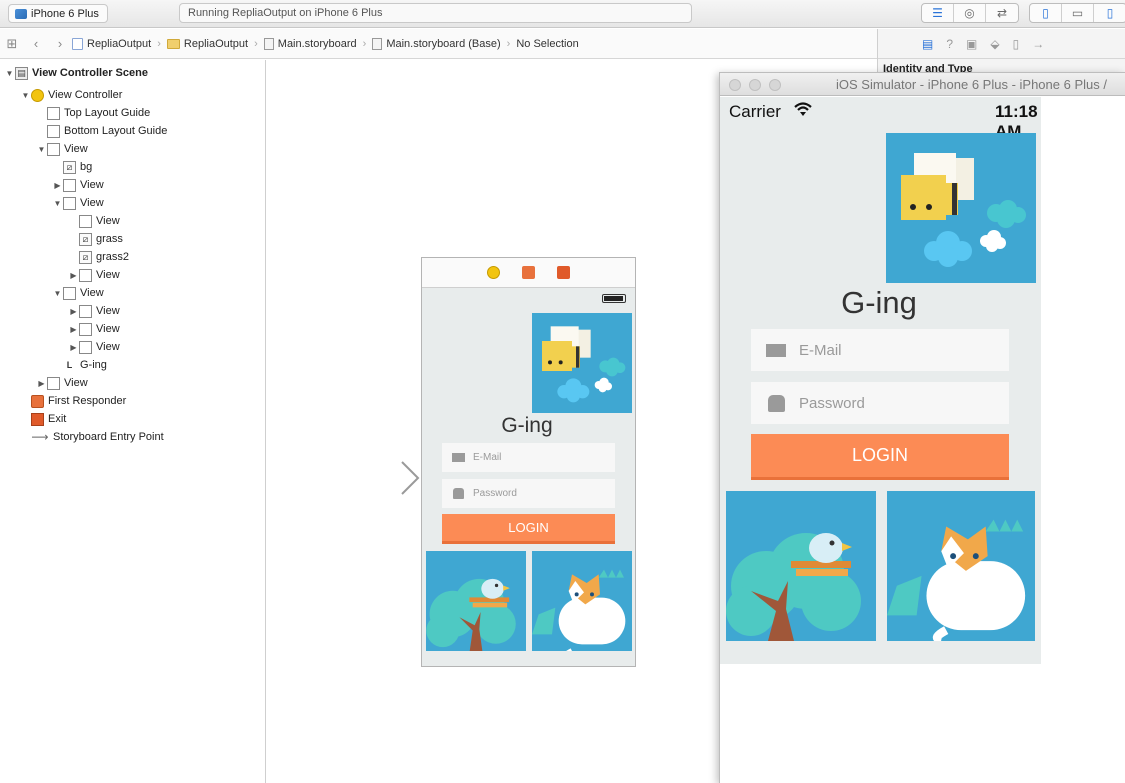 The height and width of the screenshot is (783, 1125). Describe the element at coordinates (1016, 44) in the screenshot. I see `size-inspector-icon: ▯` at that location.